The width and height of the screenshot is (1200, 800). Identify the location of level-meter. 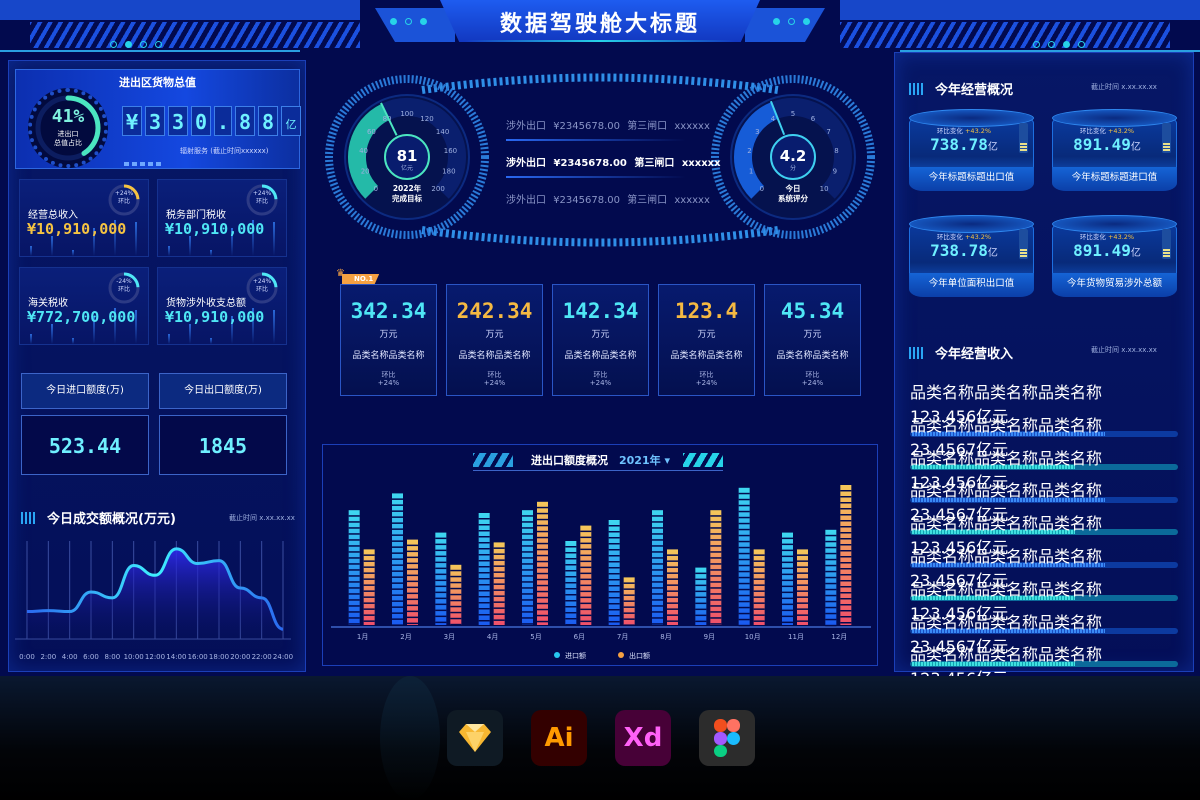
(1023, 244).